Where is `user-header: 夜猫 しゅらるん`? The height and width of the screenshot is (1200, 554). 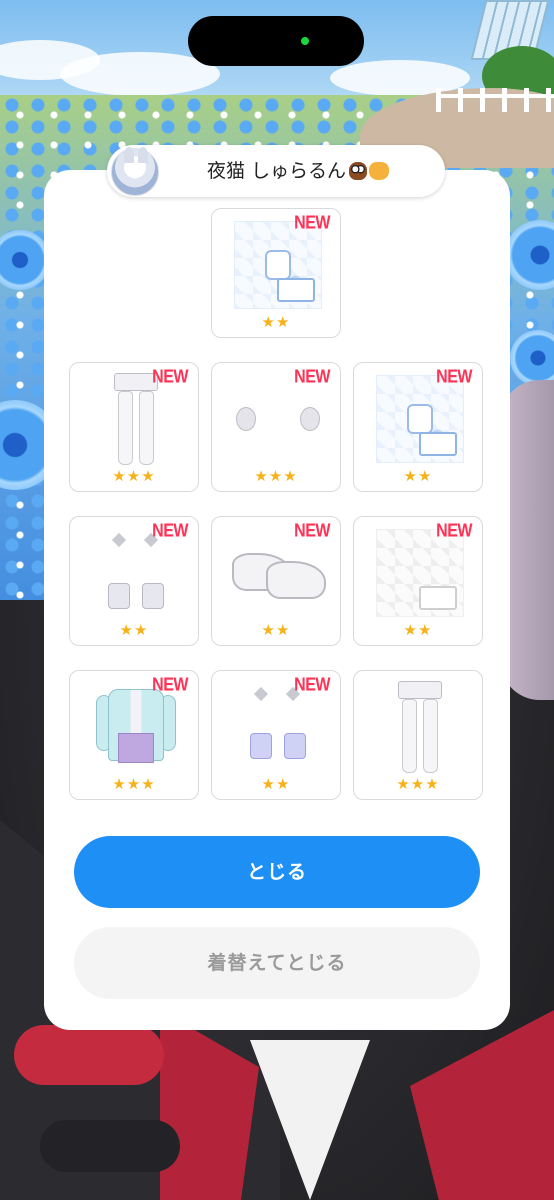
user-header: 夜猫 しゅらるん is located at coordinates (276, 171).